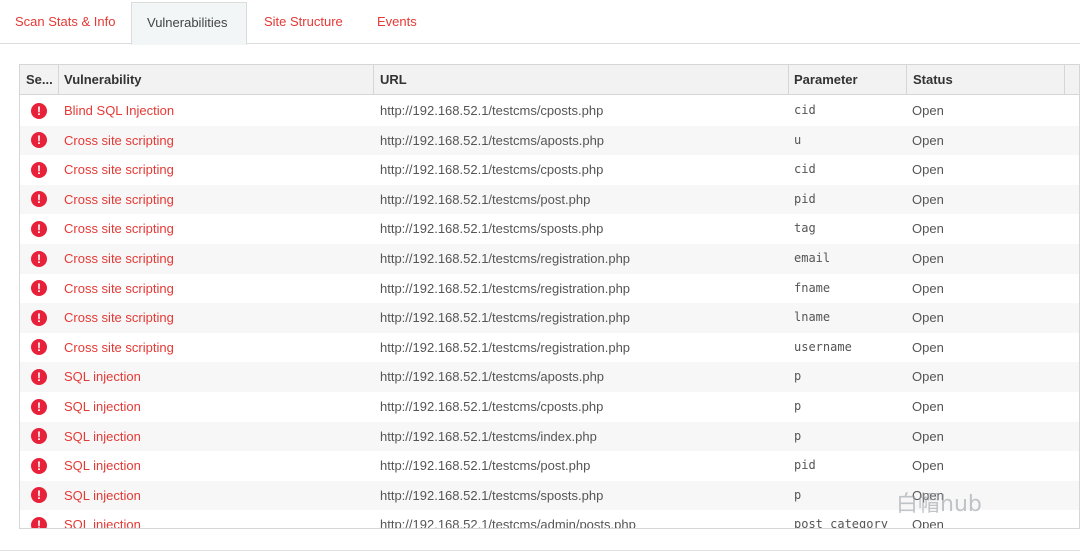 This screenshot has height=554, width=1080. What do you see at coordinates (939, 504) in the screenshot?
I see `watermark-text: 白帽hub` at bounding box center [939, 504].